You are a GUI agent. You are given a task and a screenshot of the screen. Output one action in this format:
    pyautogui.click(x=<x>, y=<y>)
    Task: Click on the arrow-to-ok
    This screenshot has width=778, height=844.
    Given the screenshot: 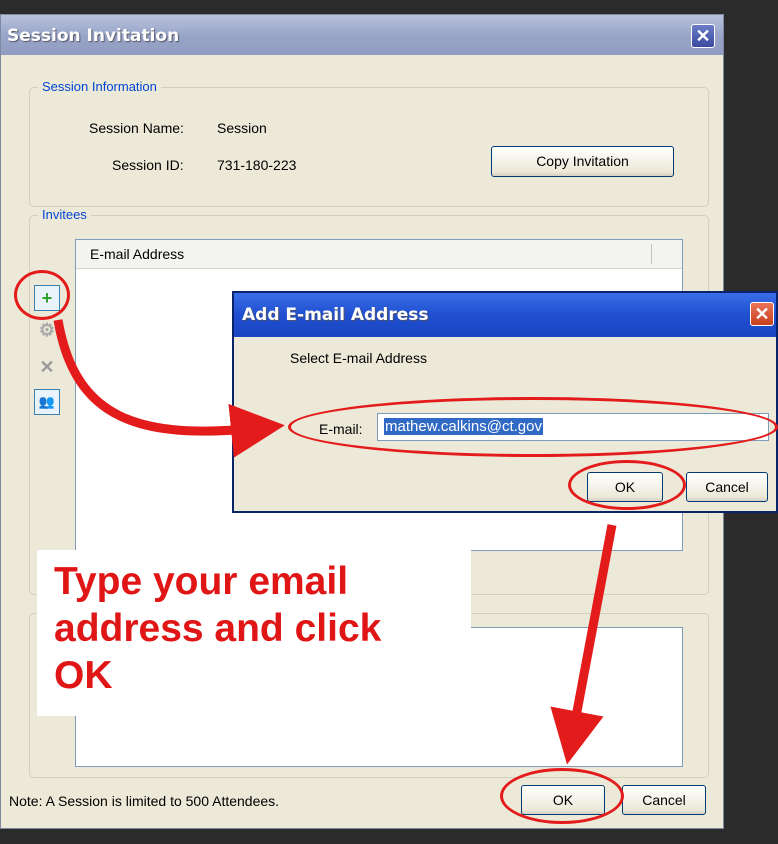 What is the action you would take?
    pyautogui.click(x=583, y=644)
    